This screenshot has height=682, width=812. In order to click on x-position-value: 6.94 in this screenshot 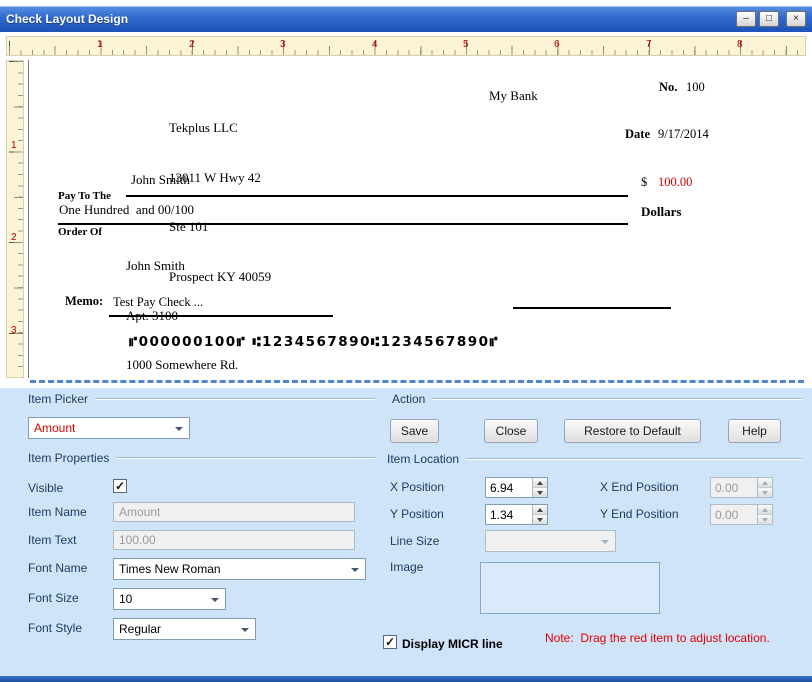, I will do `click(502, 488)`.